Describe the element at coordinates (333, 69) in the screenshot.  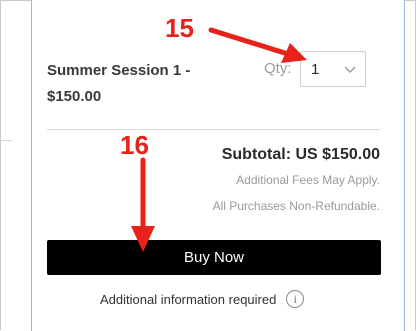
I see `quantity-select: 1` at that location.